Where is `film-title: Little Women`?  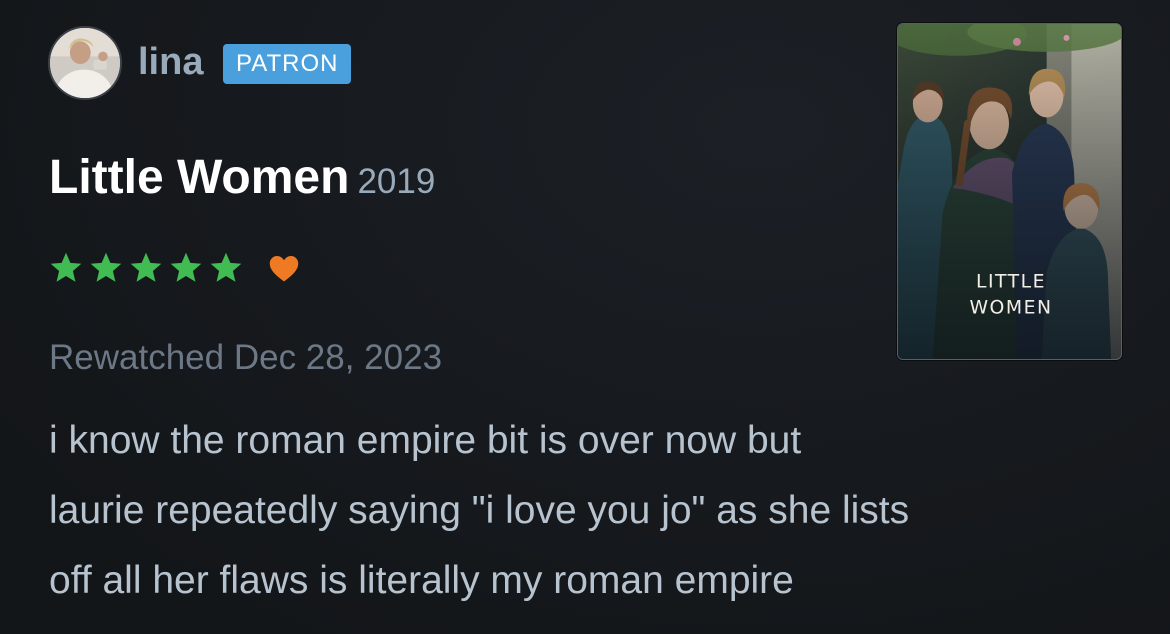 film-title: Little Women is located at coordinates (199, 177).